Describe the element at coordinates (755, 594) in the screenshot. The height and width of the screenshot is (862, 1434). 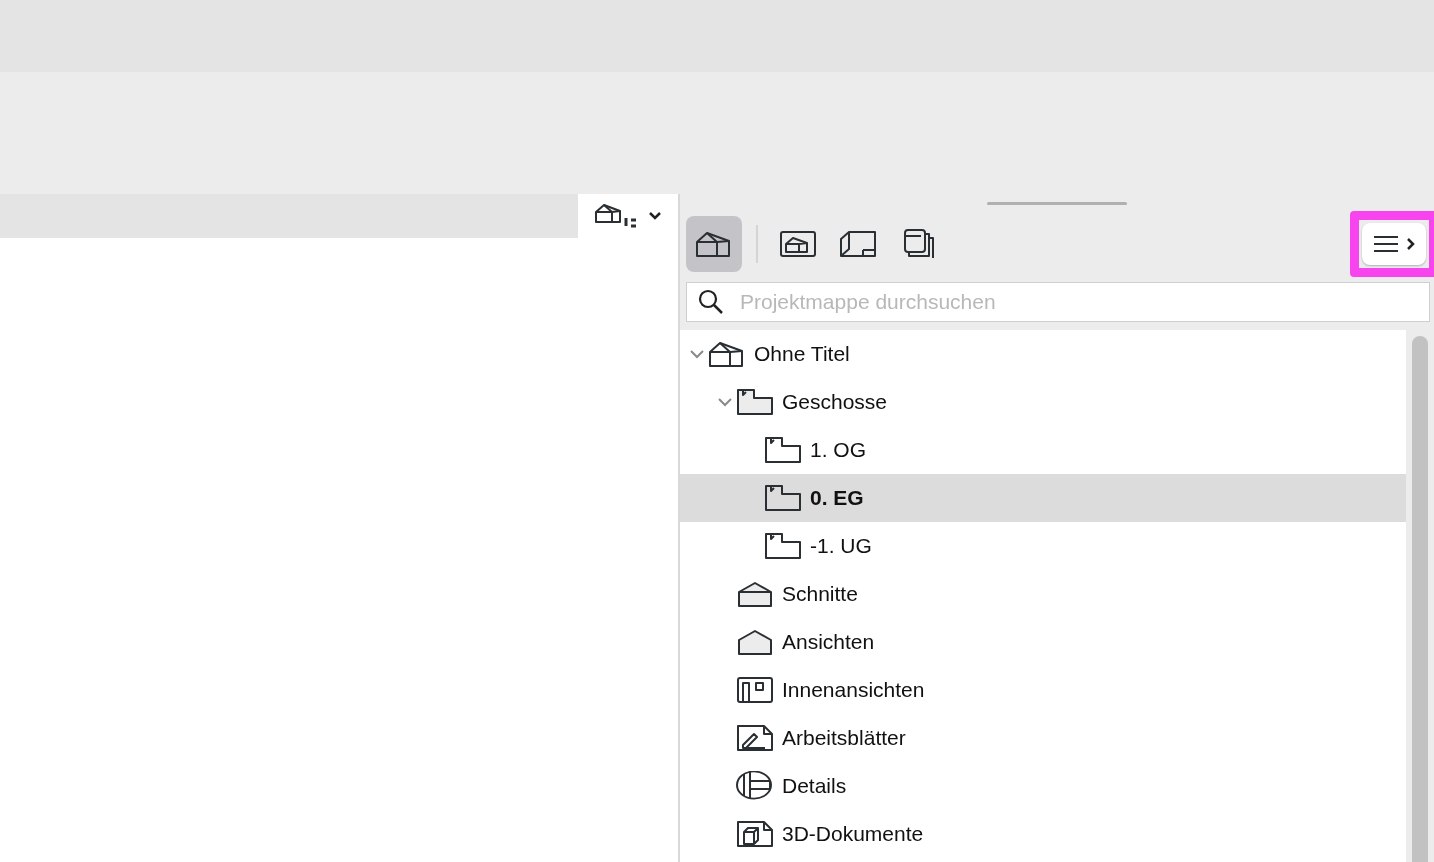
I see `section-icon` at that location.